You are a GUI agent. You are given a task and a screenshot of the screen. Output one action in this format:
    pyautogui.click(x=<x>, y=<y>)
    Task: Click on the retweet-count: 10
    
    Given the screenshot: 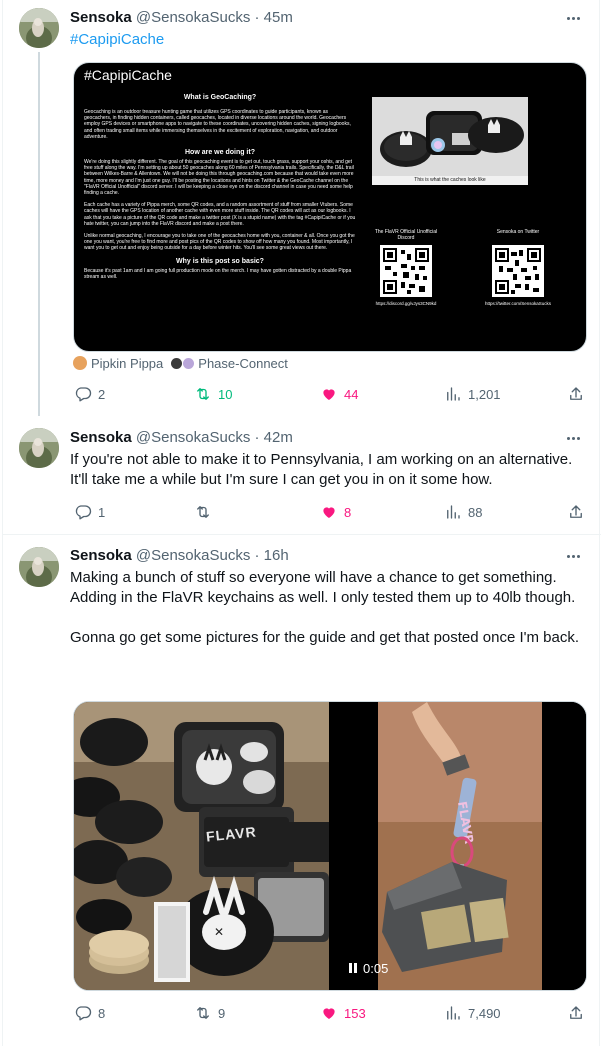 What is the action you would take?
    pyautogui.click(x=225, y=394)
    